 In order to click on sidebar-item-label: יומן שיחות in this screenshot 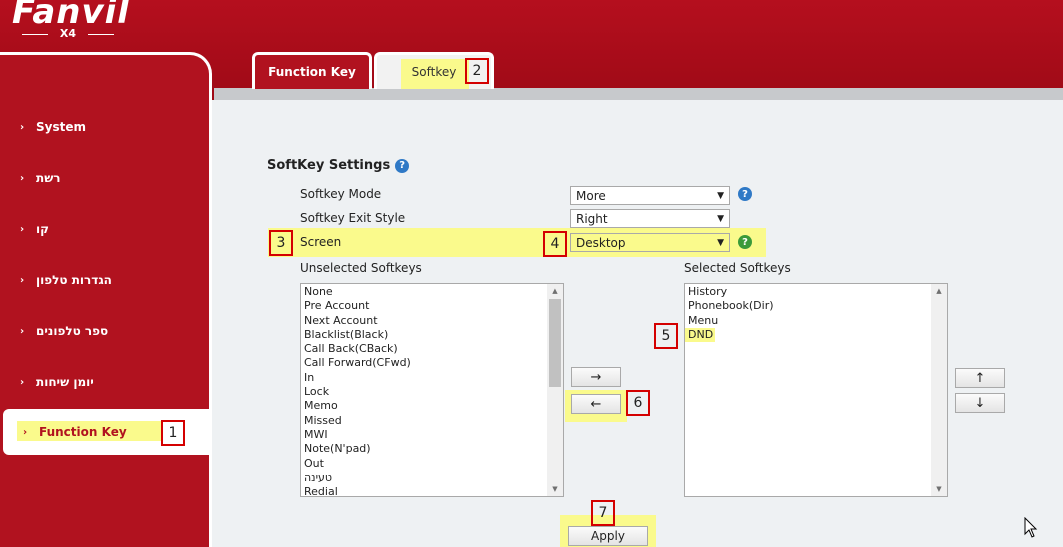, I will do `click(65, 382)`.